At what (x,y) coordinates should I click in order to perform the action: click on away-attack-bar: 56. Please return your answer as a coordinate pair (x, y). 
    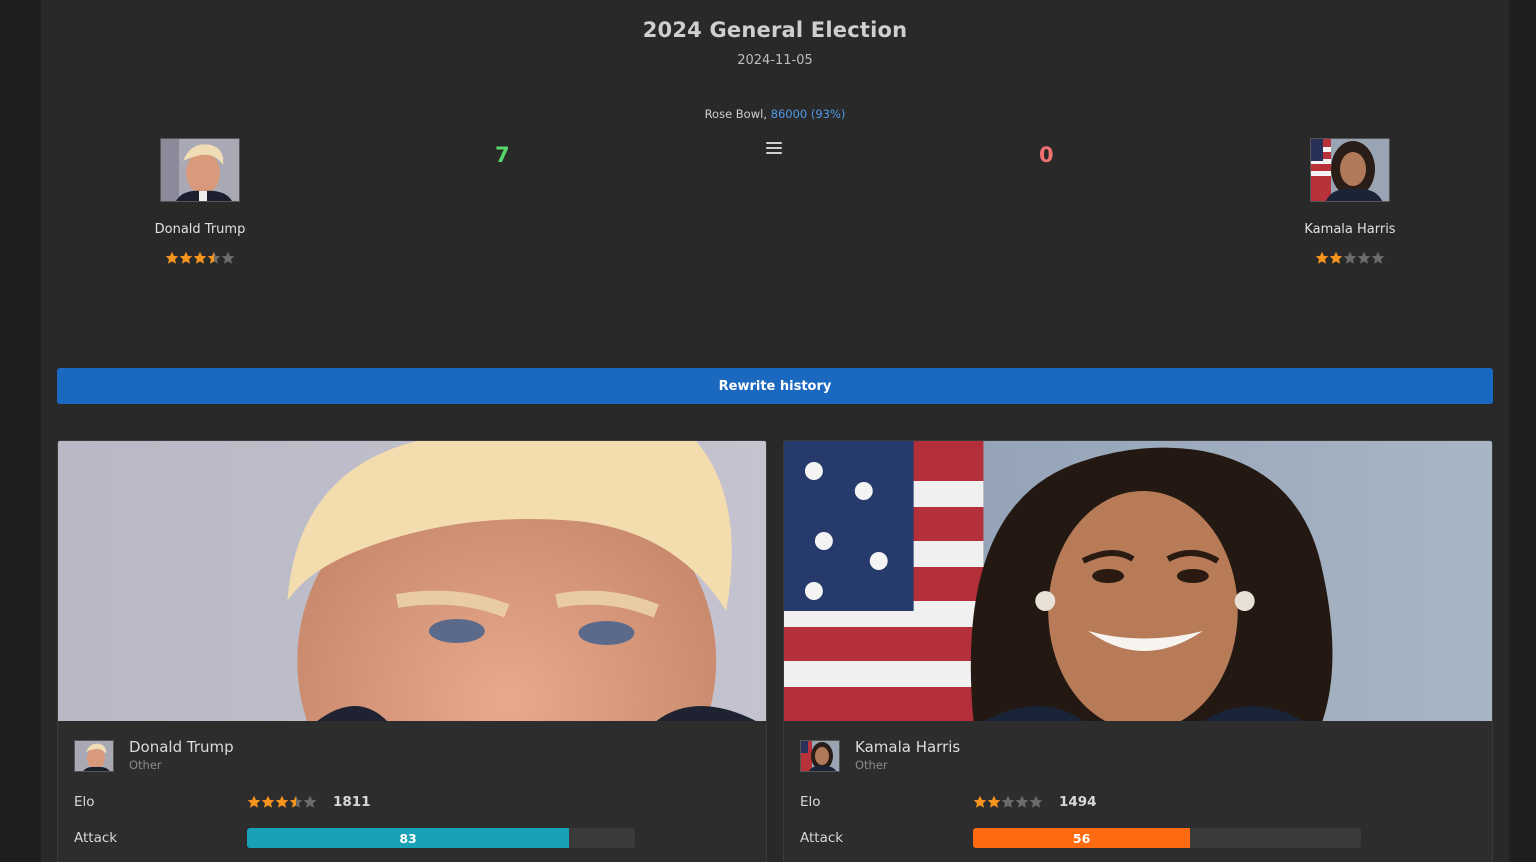
    Looking at the image, I should click on (1167, 838).